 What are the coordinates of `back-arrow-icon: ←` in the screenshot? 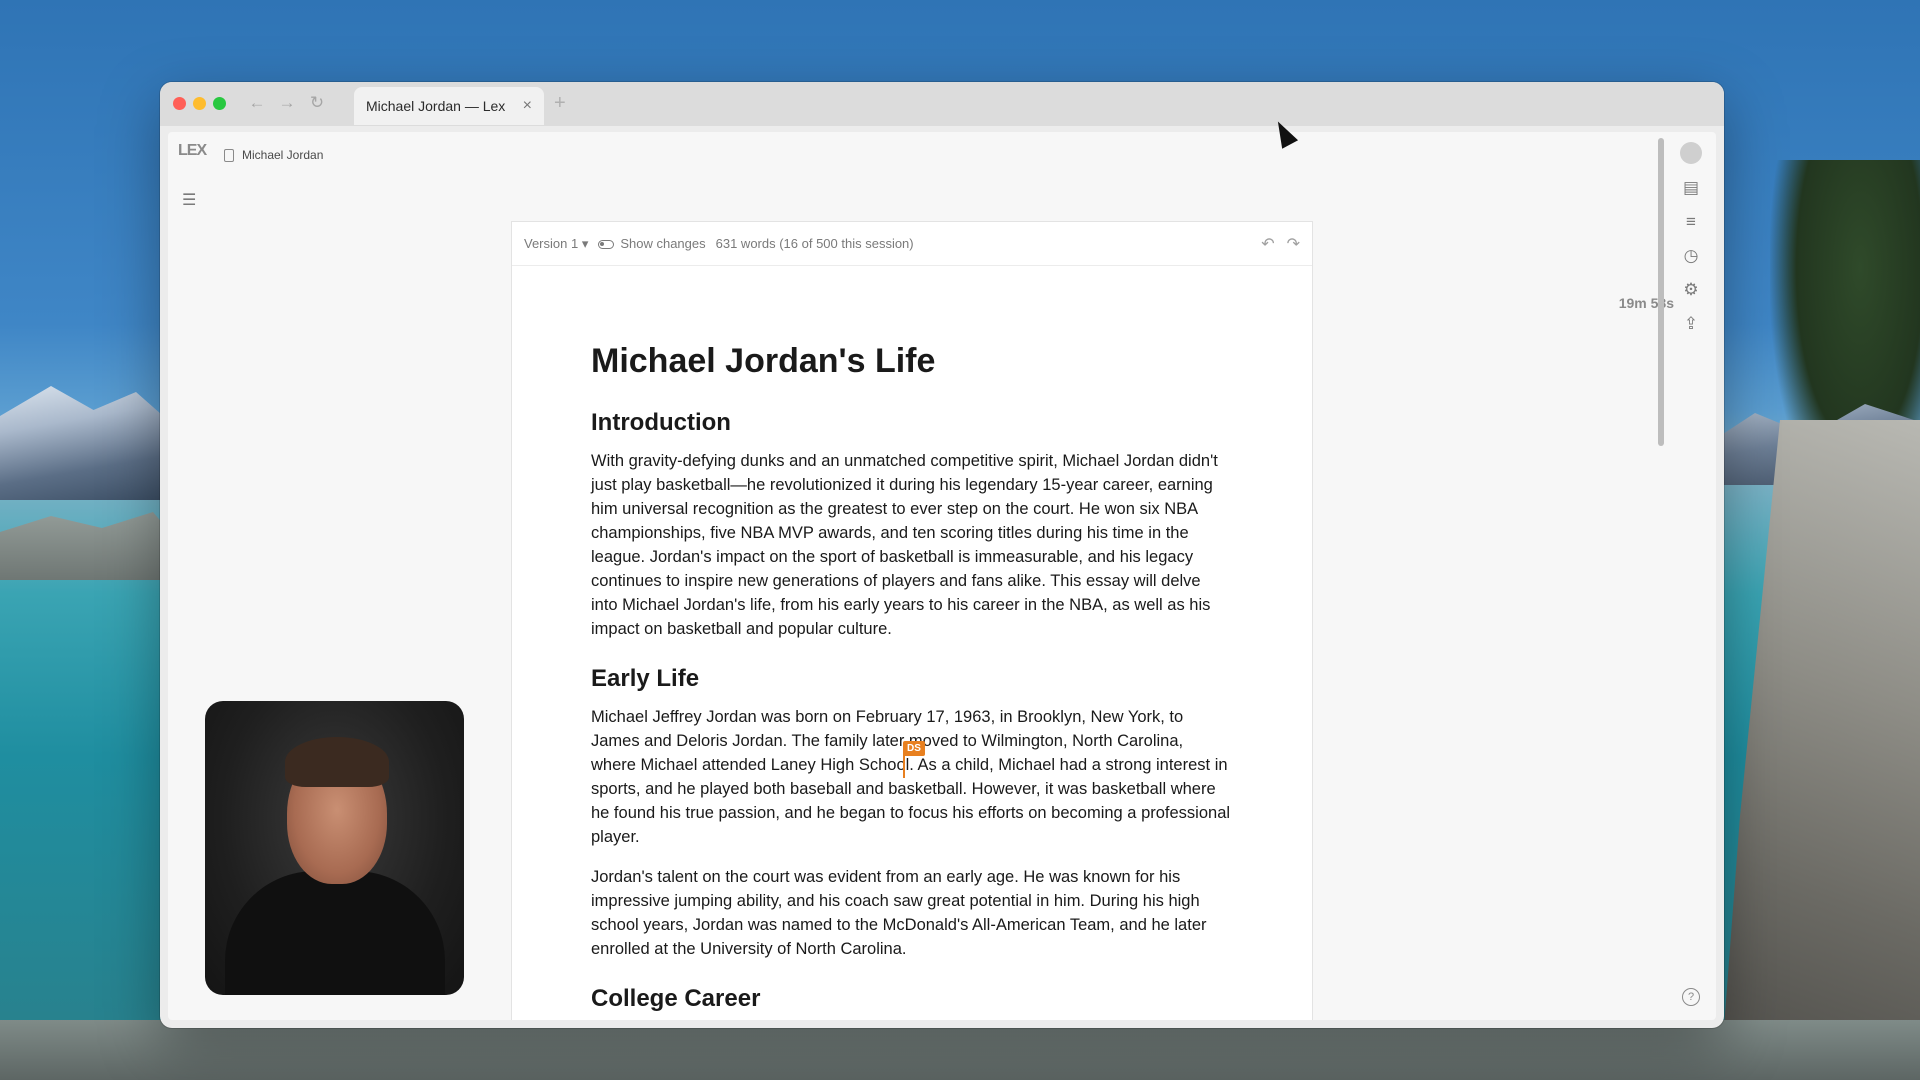 It's located at (257, 103).